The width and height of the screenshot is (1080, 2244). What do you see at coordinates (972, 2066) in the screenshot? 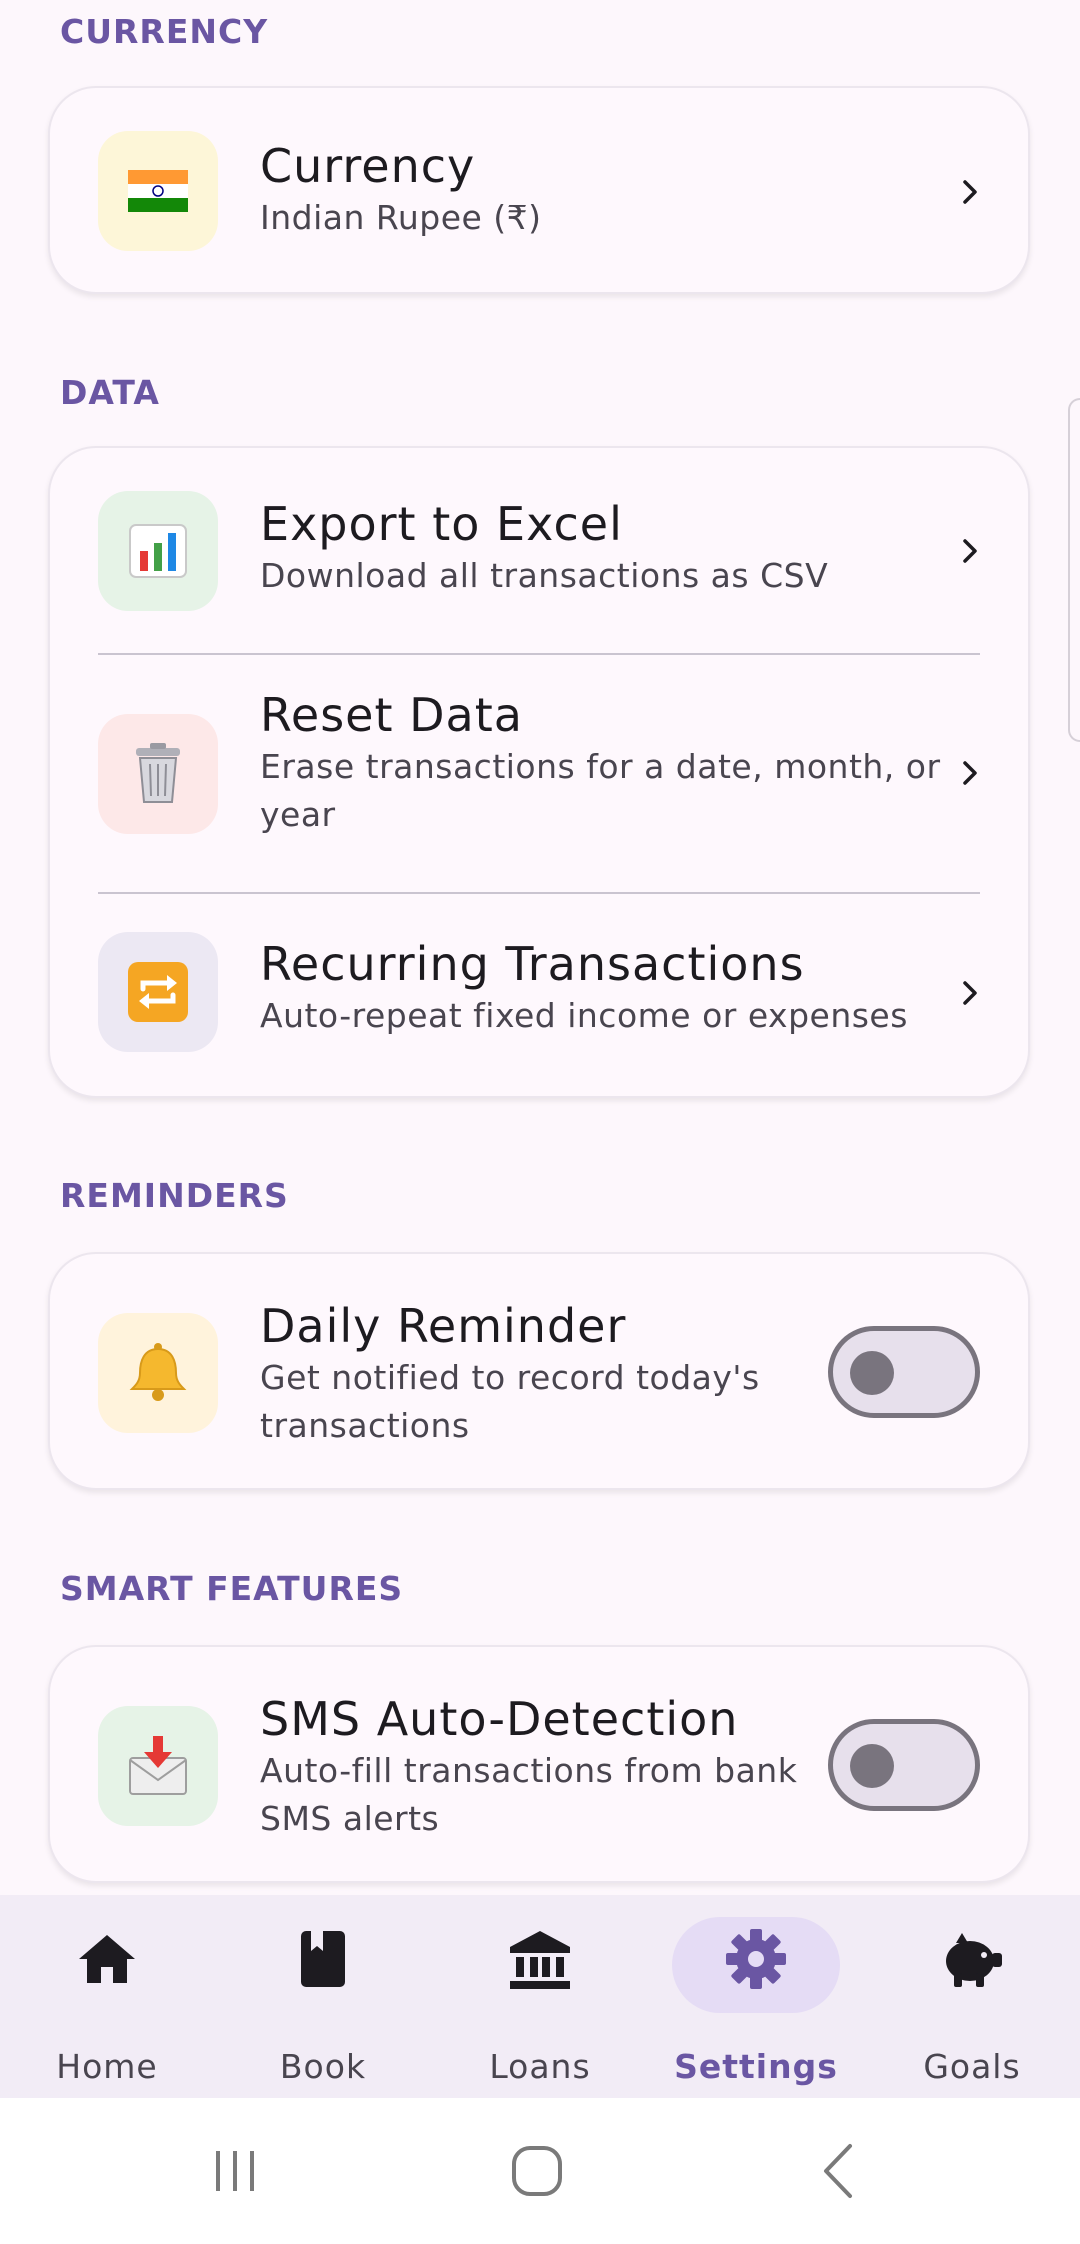
I see `nav-label-goals: Goals` at bounding box center [972, 2066].